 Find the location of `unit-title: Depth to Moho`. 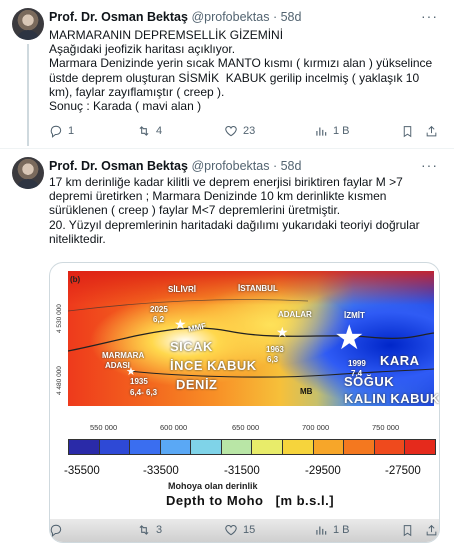

unit-title: Depth to Moho is located at coordinates (215, 500).